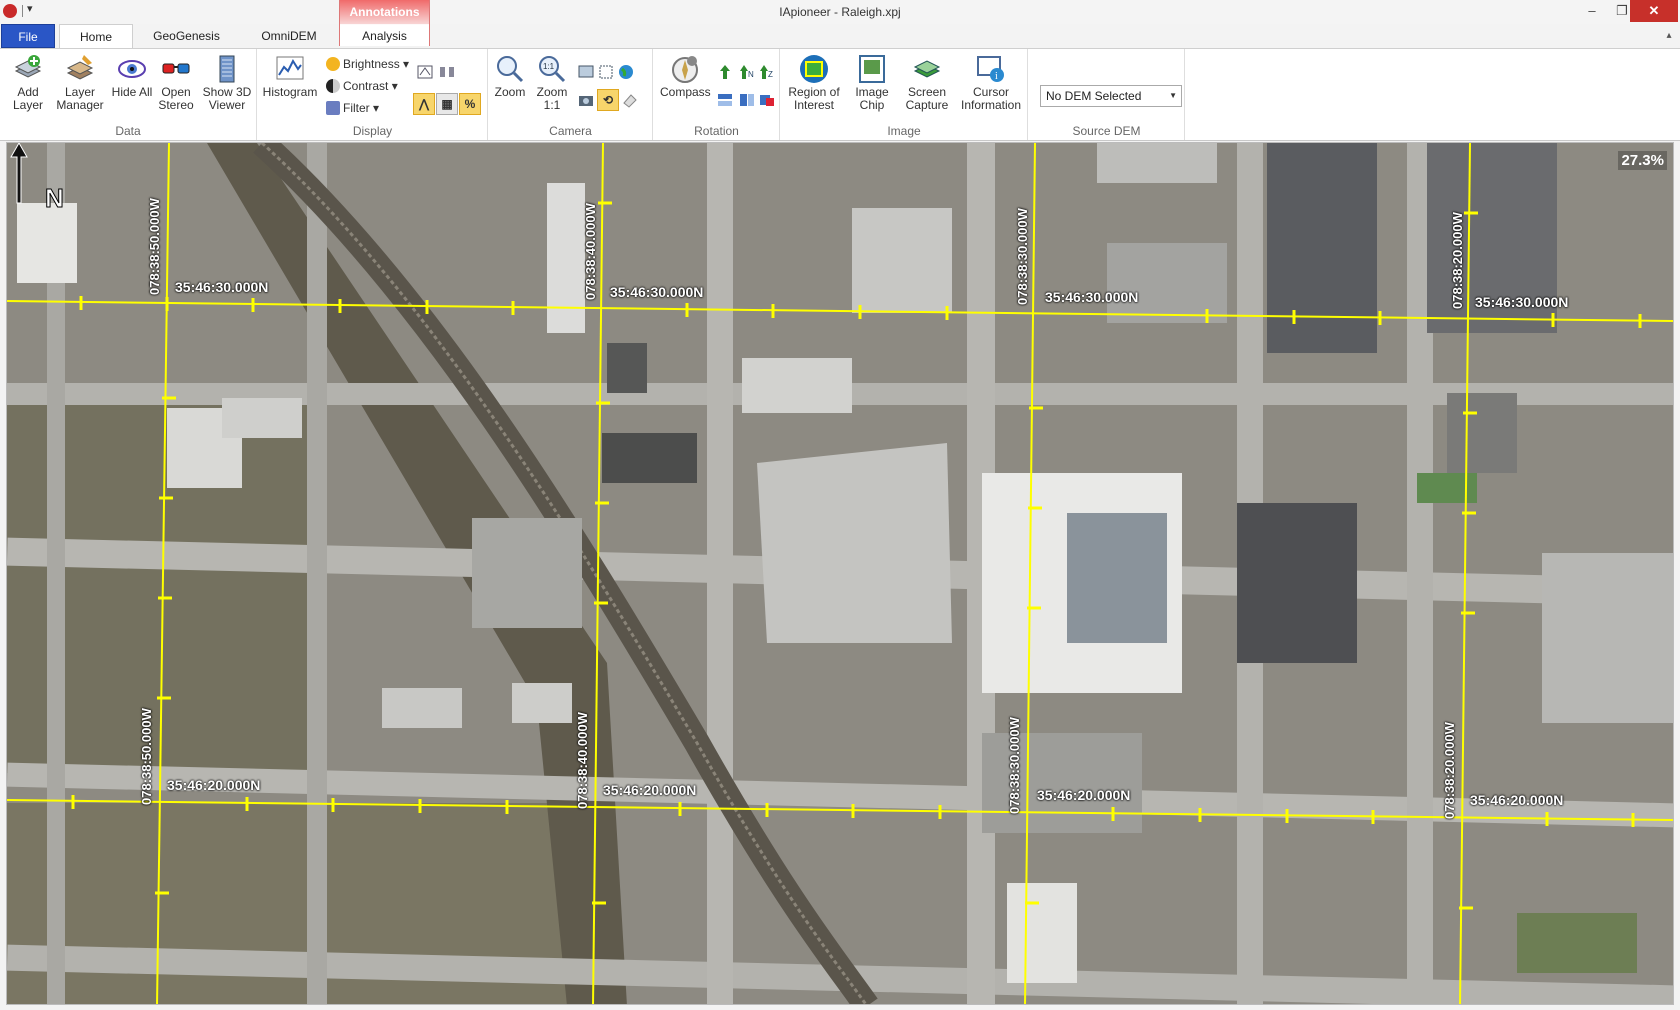 The width and height of the screenshot is (1680, 1010). What do you see at coordinates (362, 86) in the screenshot?
I see `contrast-button: Contrast ▾` at bounding box center [362, 86].